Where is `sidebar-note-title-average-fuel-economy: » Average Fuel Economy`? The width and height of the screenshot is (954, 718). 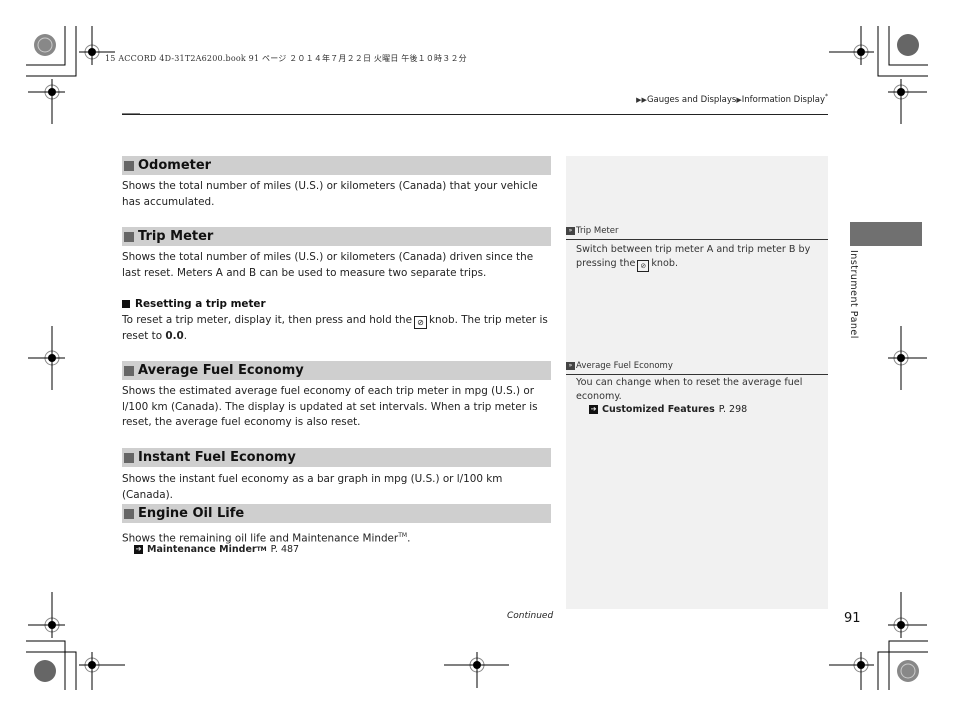
sidebar-note-title-average-fuel-economy: » Average Fuel Economy is located at coordinates (619, 366).